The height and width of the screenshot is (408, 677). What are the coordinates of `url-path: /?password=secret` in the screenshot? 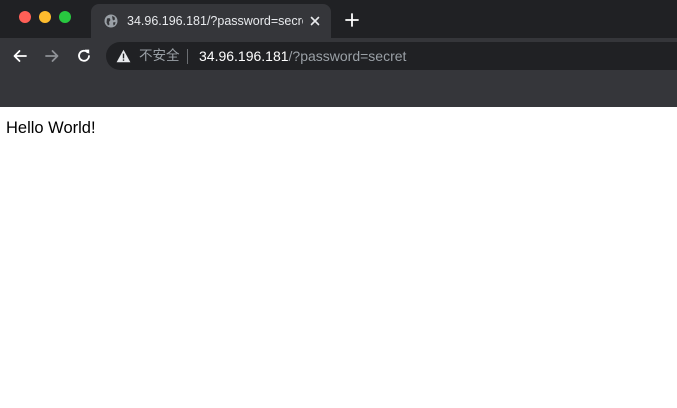 It's located at (347, 56).